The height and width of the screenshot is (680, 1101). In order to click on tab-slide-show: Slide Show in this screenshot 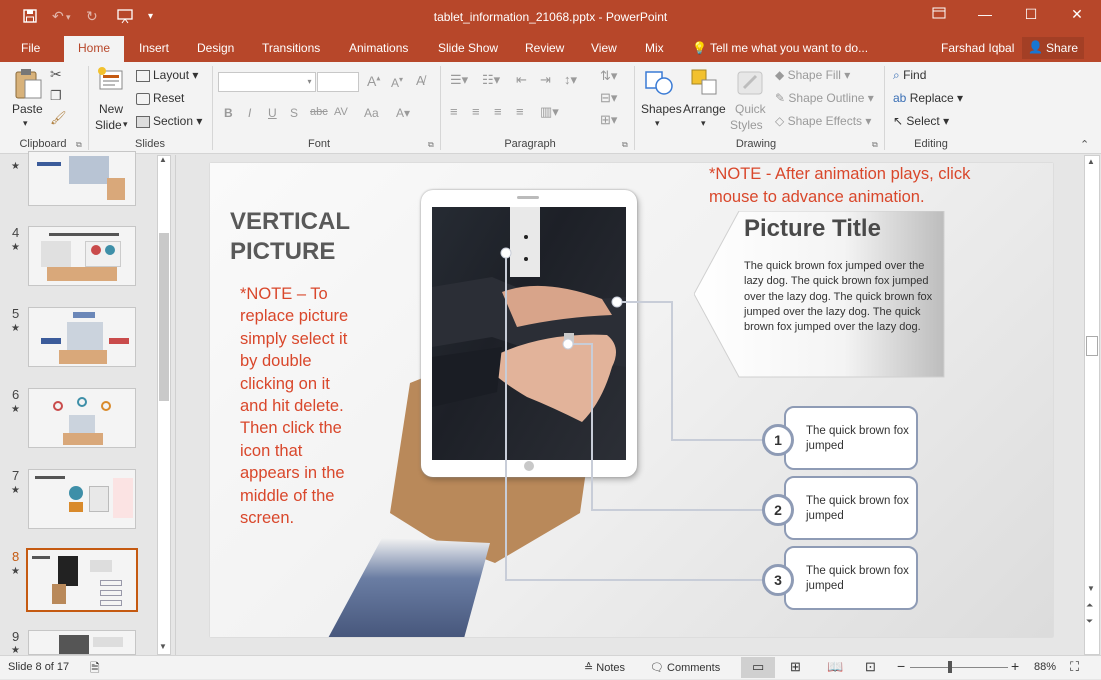, I will do `click(468, 48)`.